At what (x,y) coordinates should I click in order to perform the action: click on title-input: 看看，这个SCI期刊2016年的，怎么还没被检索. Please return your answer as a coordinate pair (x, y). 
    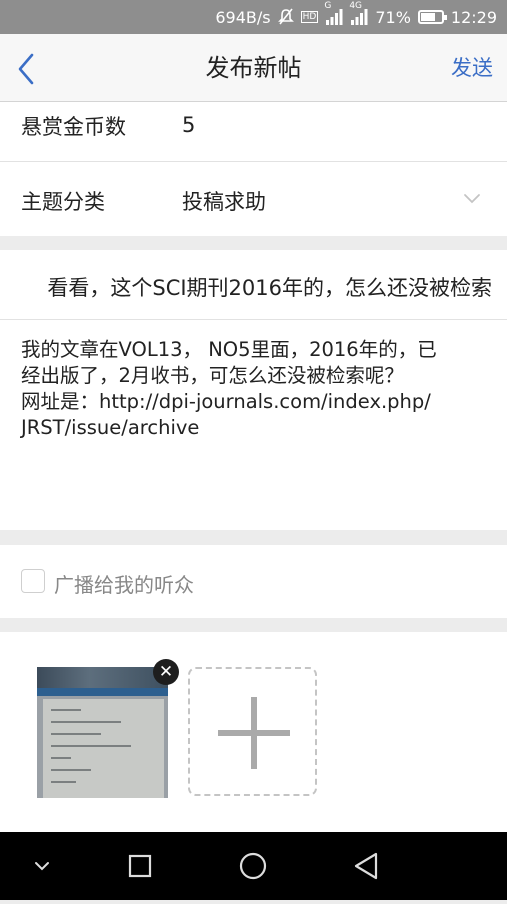
    Looking at the image, I should click on (253, 284).